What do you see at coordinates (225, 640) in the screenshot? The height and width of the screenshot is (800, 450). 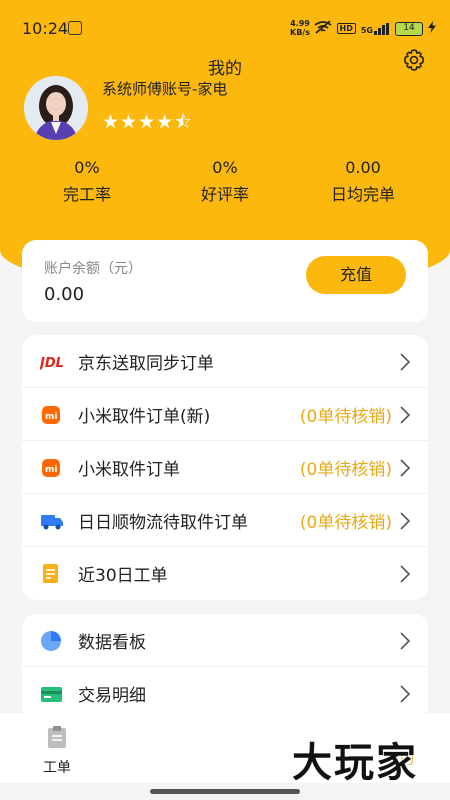 I see `menu-item-dashboard: 数据看板` at bounding box center [225, 640].